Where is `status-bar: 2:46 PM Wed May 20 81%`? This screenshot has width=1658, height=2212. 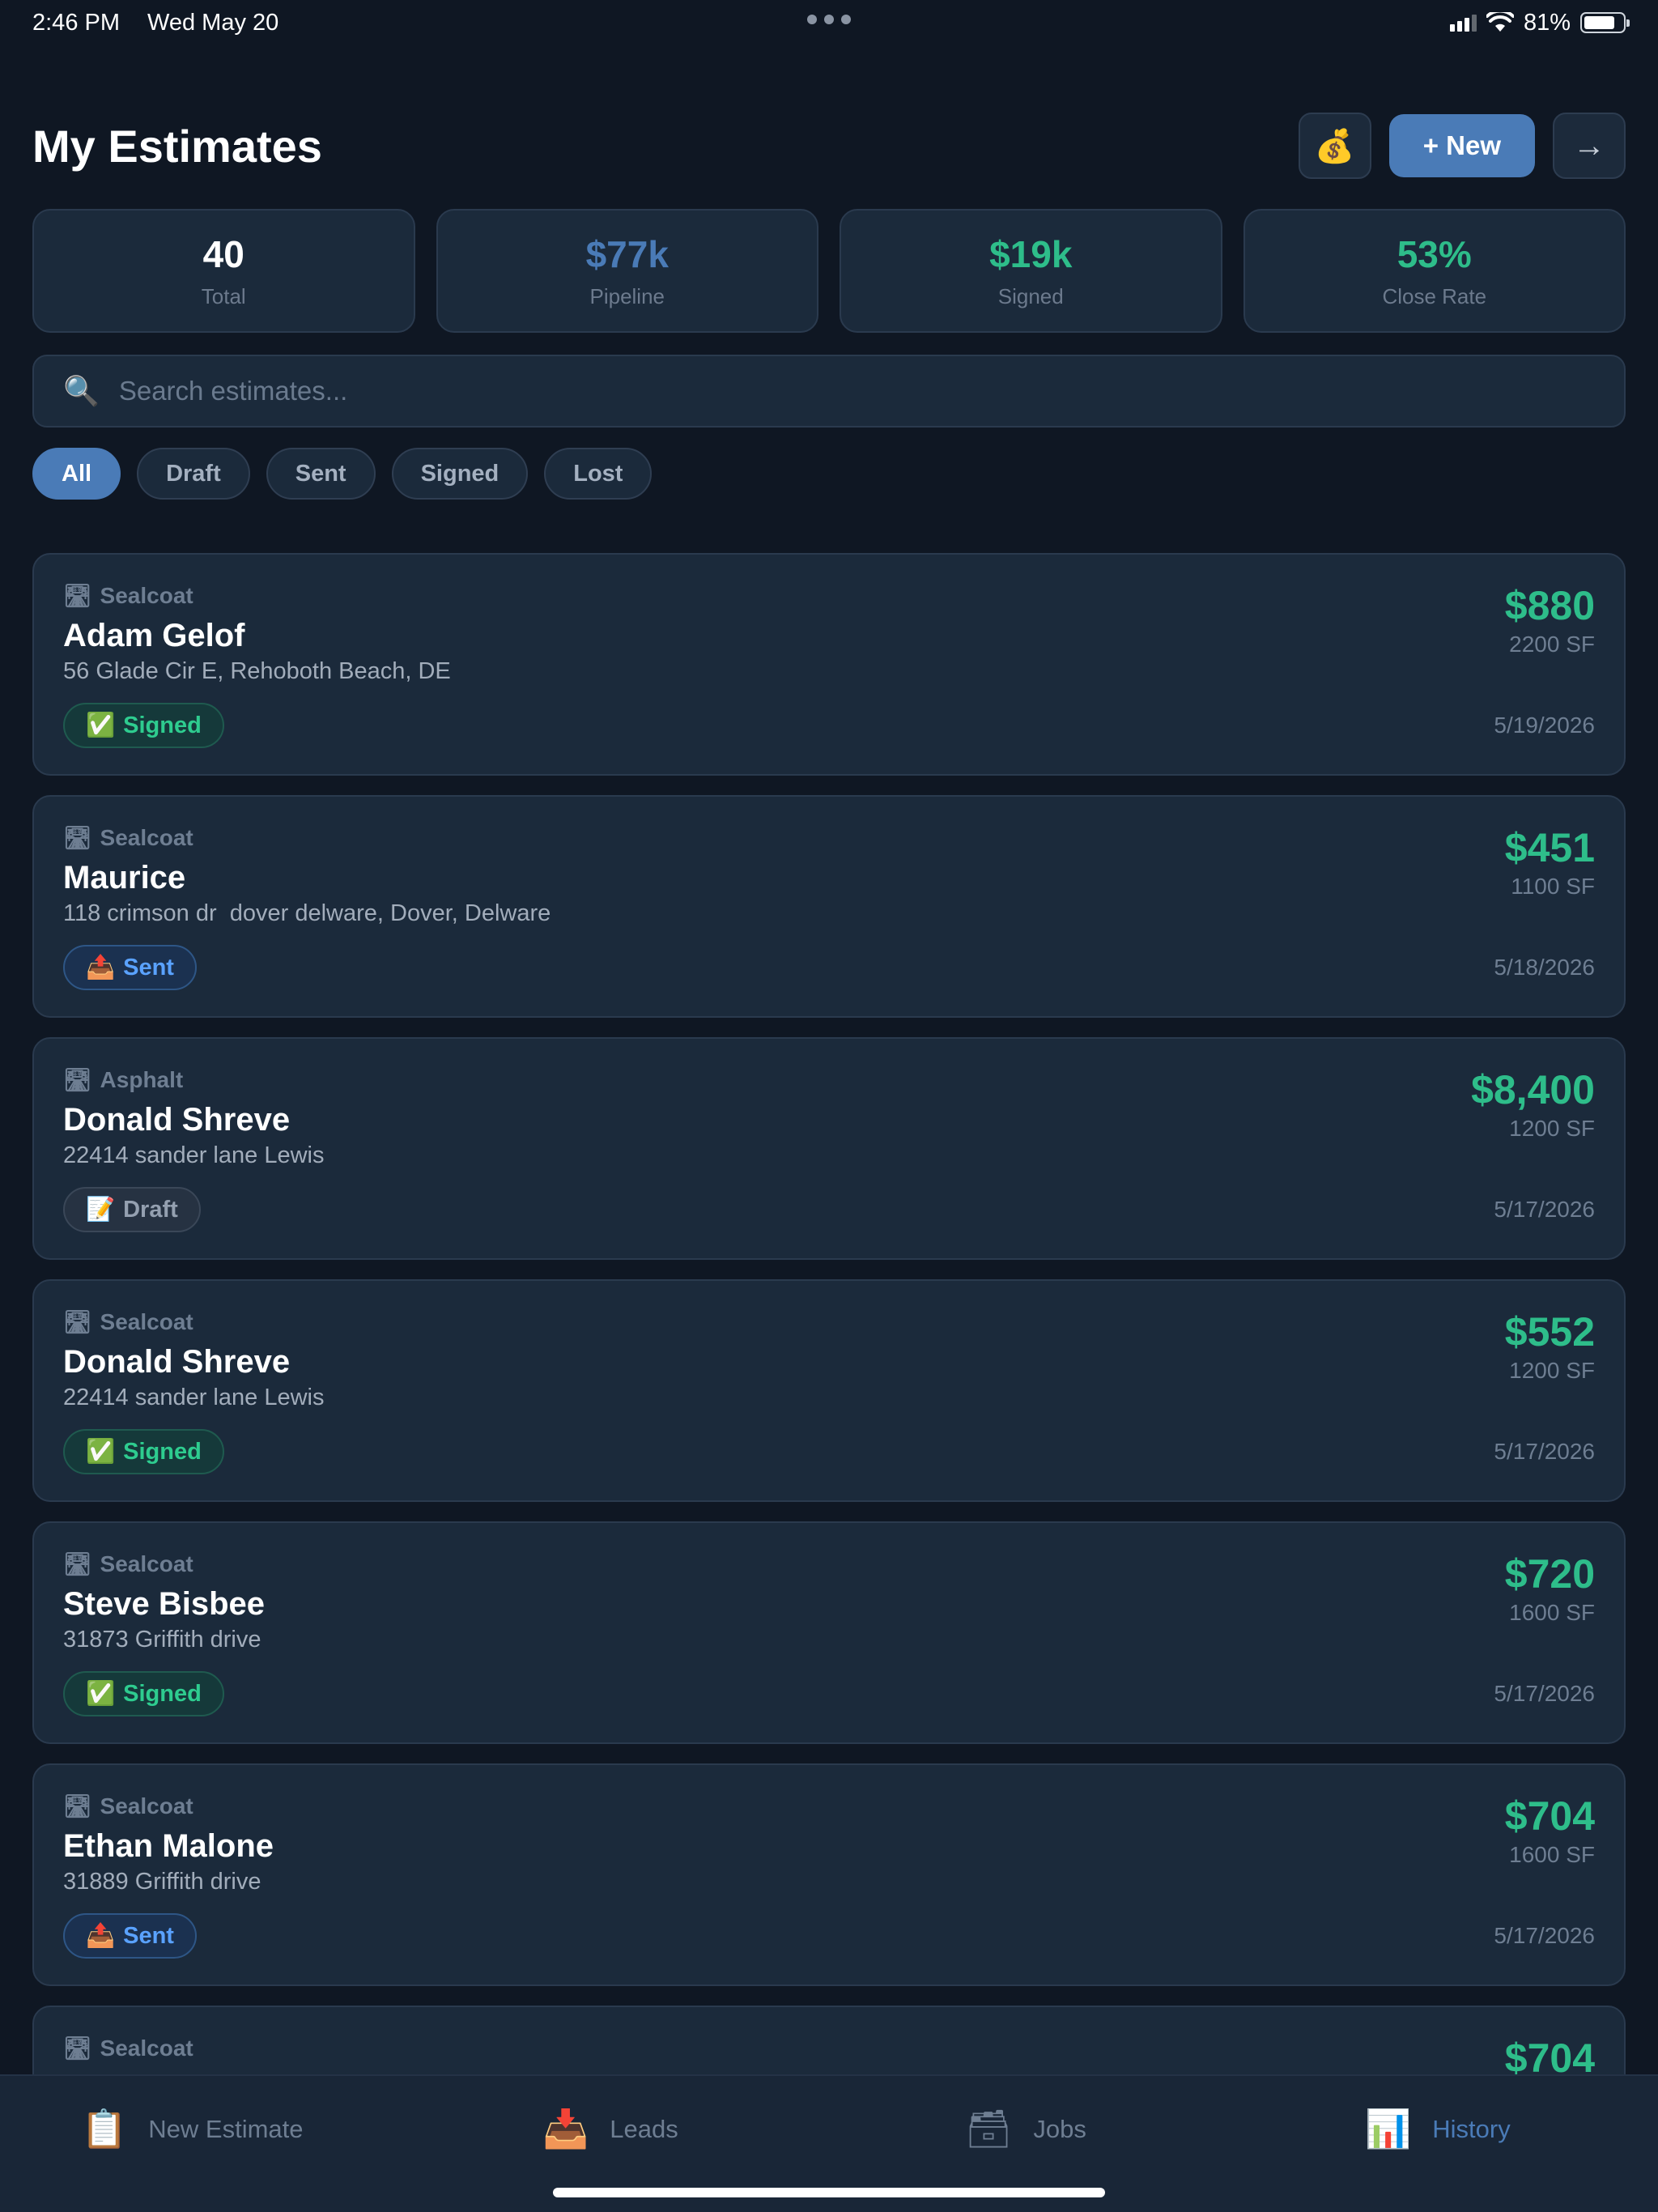
status-bar: 2:46 PM Wed May 20 81% is located at coordinates (829, 22).